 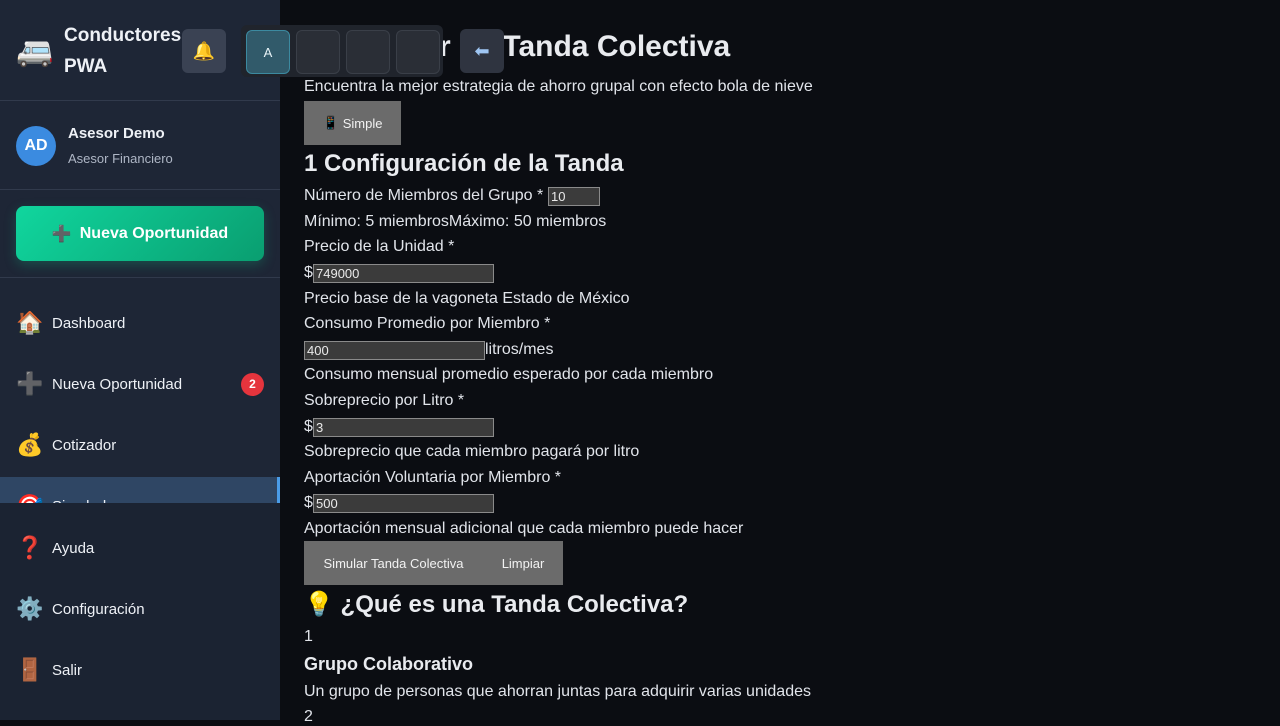 What do you see at coordinates (30, 444) in the screenshot?
I see `money-bag-icon: 💰` at bounding box center [30, 444].